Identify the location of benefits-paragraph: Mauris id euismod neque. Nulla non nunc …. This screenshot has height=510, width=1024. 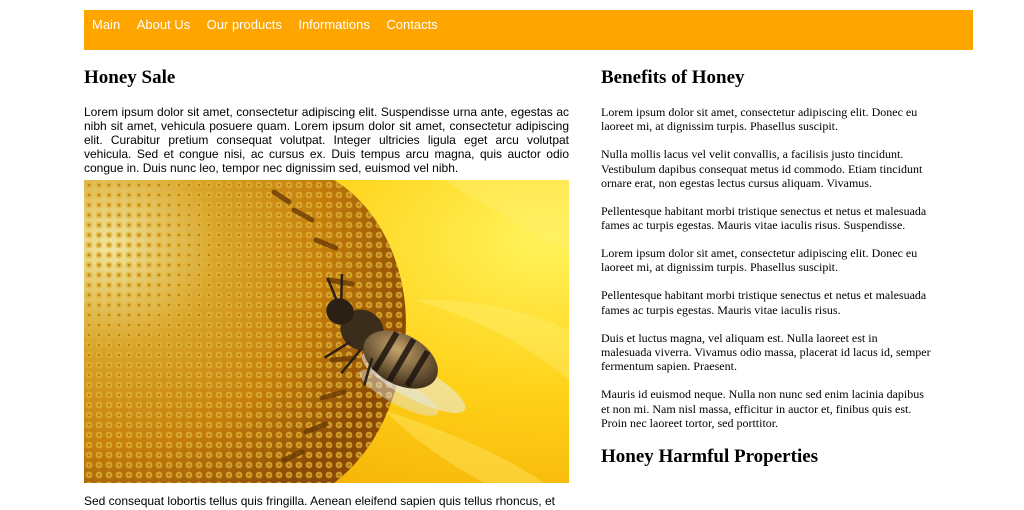
(762, 408).